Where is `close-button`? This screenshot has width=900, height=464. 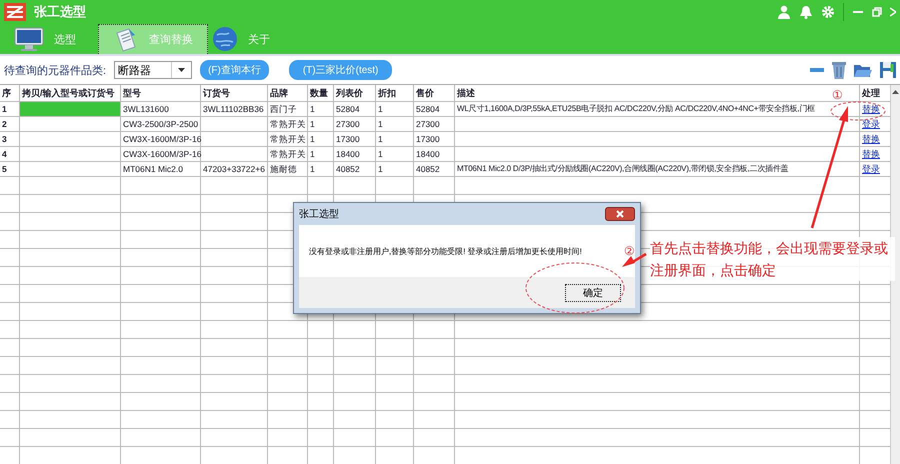
close-button is located at coordinates (620, 214).